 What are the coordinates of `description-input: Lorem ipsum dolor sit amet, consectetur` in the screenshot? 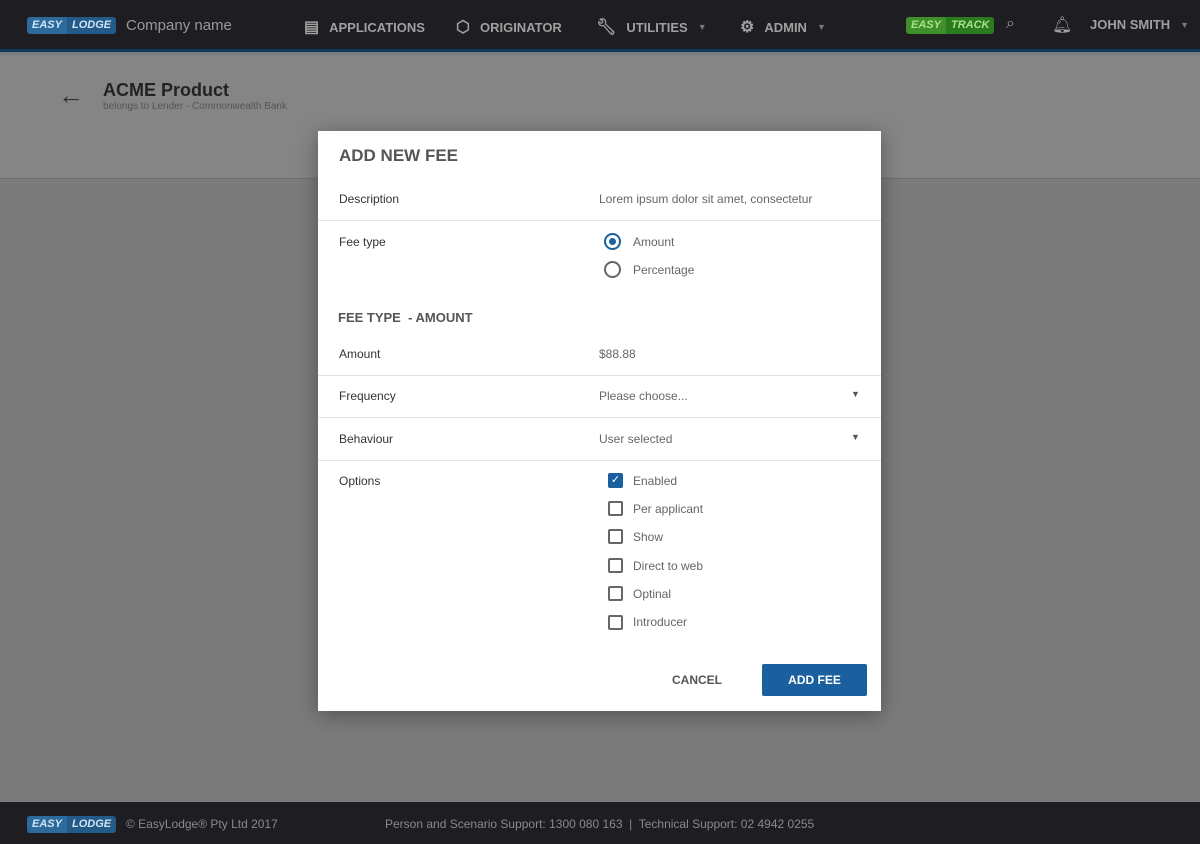 It's located at (705, 199).